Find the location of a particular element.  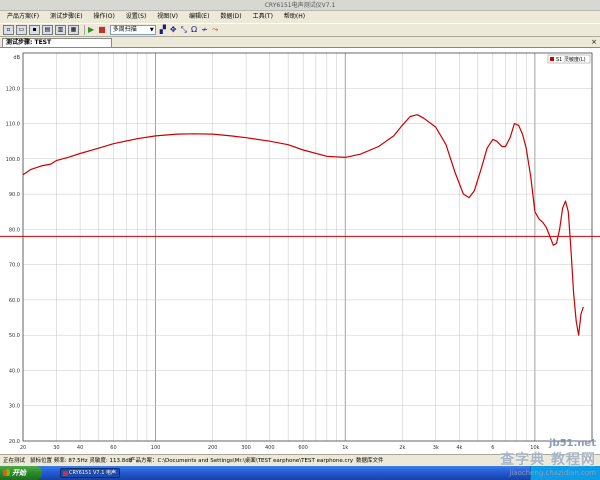

app-icon is located at coordinates (65, 473).